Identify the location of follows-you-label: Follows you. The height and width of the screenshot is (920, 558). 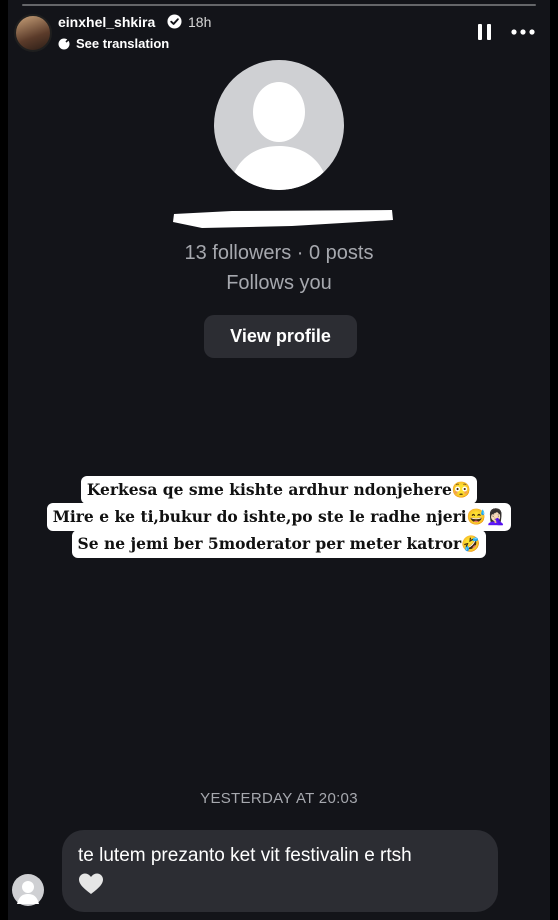
(279, 283).